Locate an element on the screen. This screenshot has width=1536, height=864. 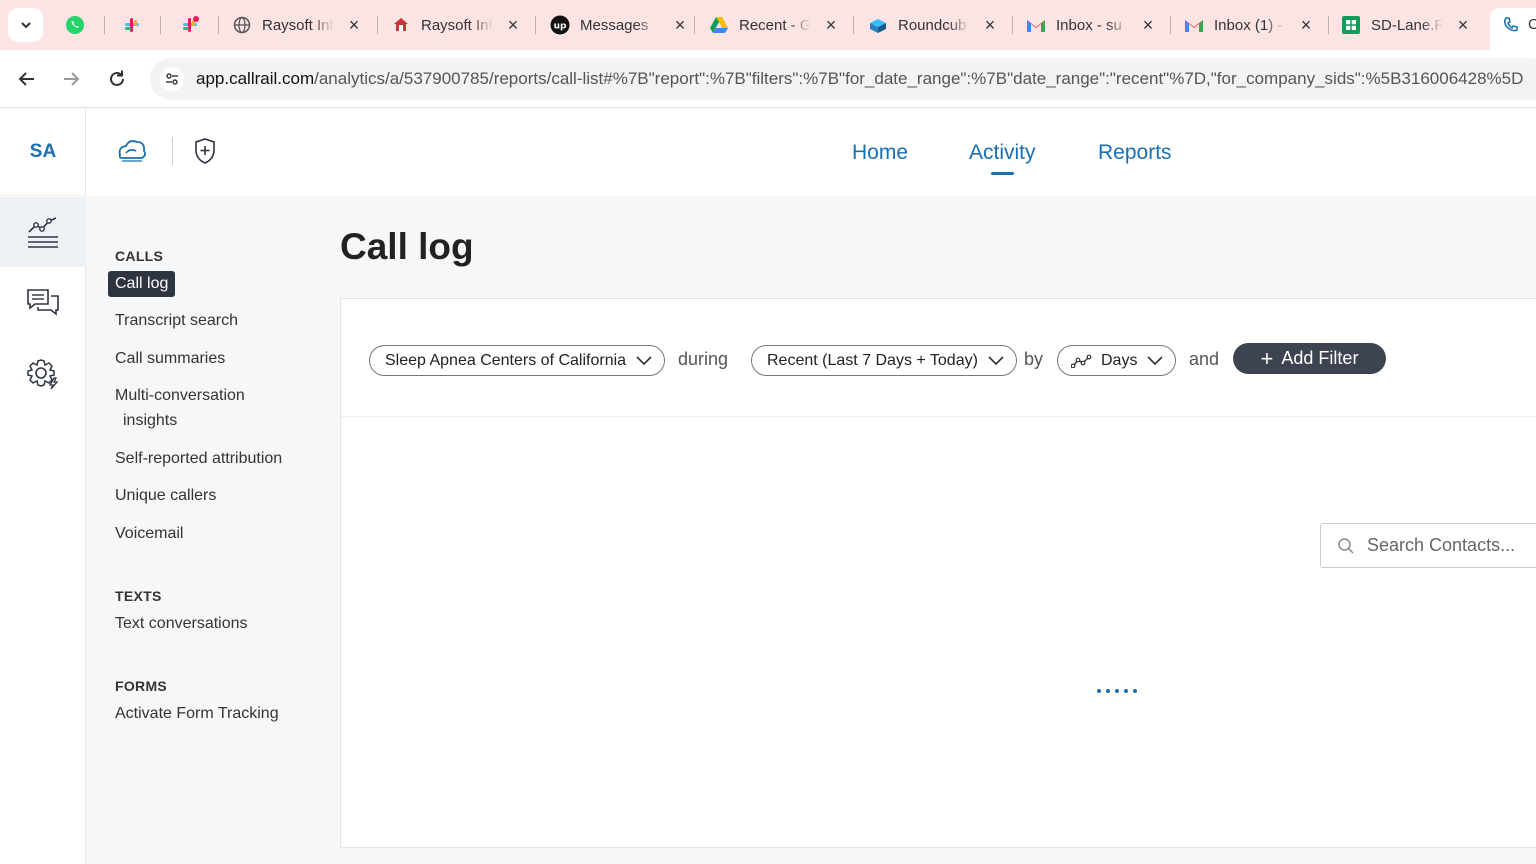
subnav-item-unique-callers: Unique callers is located at coordinates (165, 496).